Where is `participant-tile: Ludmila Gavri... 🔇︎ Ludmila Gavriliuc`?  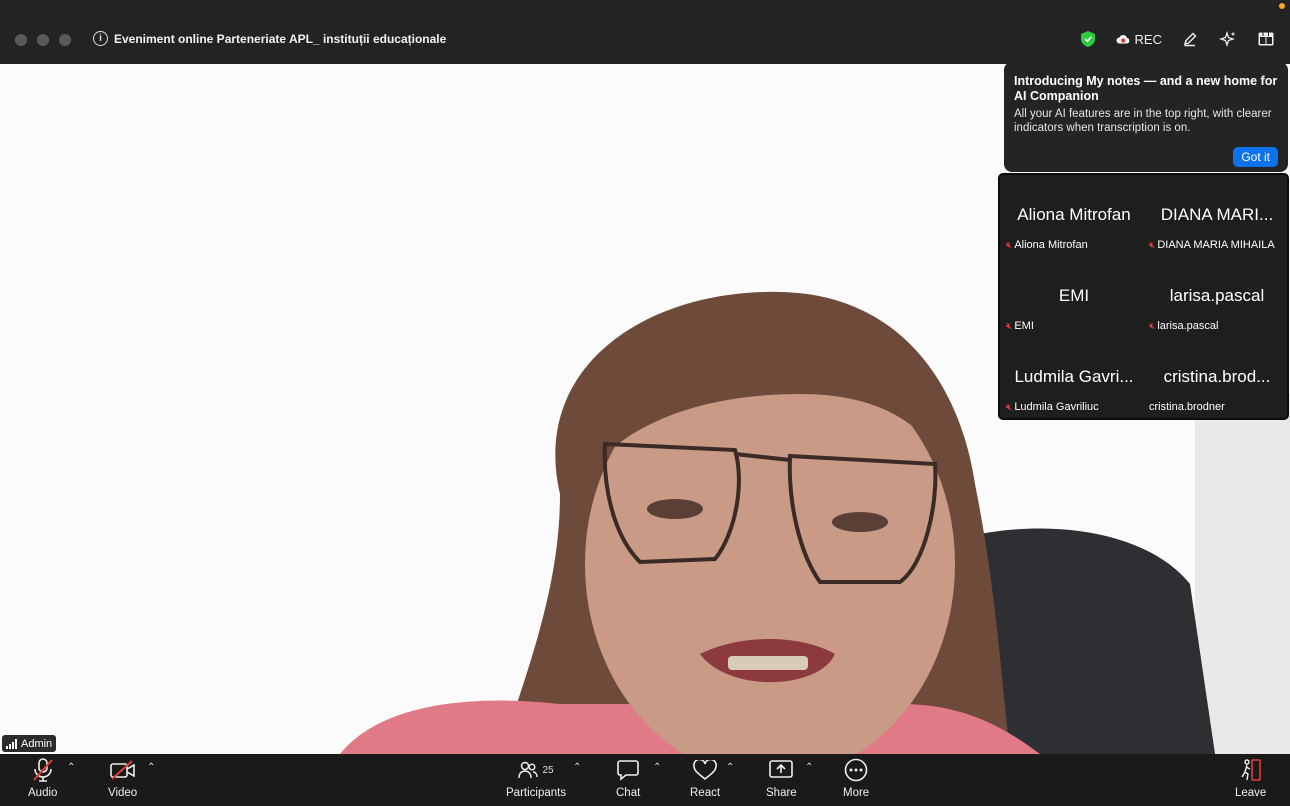 participant-tile: Ludmila Gavri... 🔇︎ Ludmila Gavriliuc is located at coordinates (1071, 377).